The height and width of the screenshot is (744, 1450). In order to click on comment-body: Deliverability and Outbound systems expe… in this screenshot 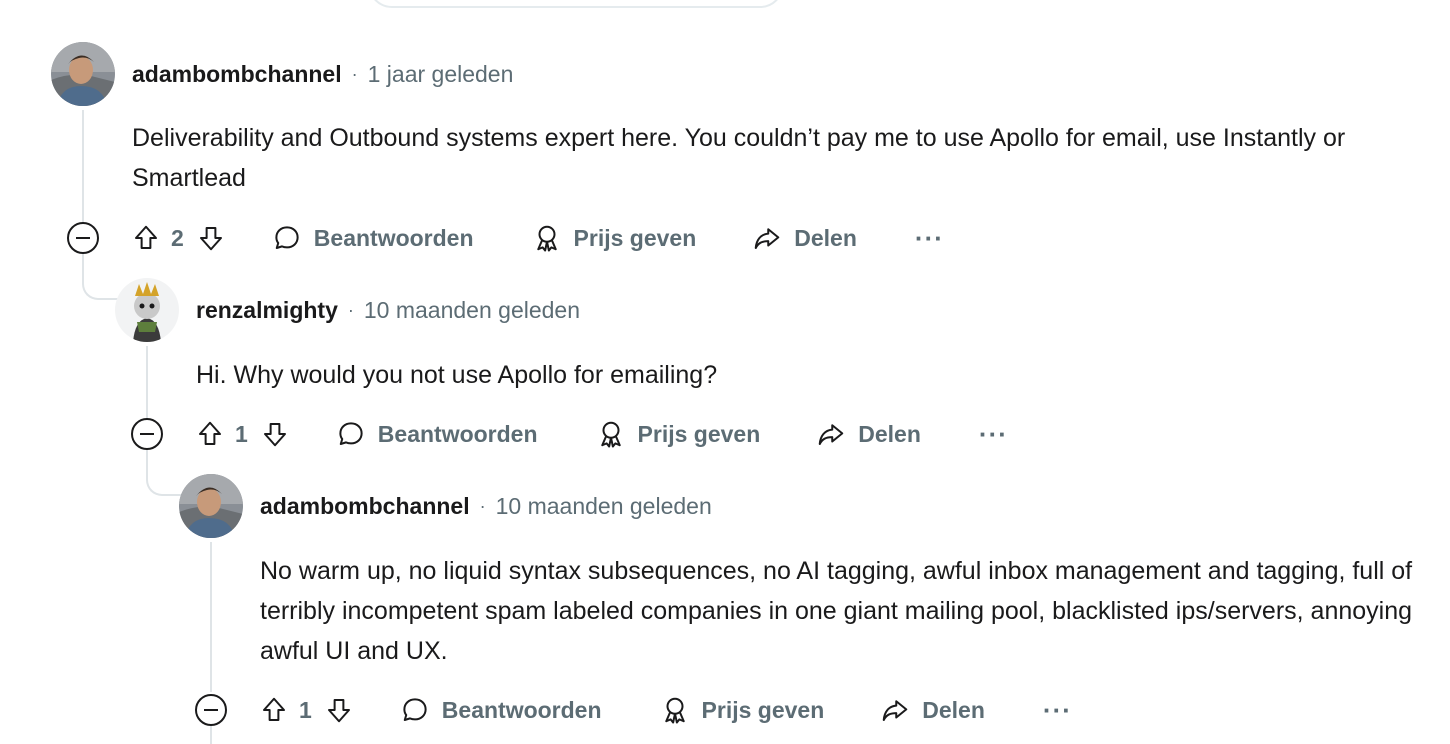, I will do `click(739, 158)`.